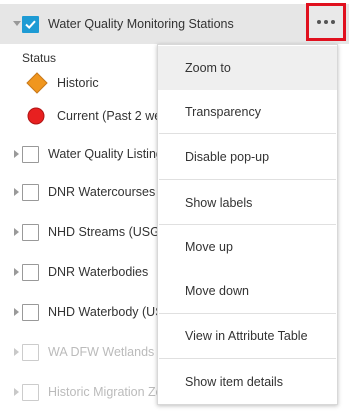  I want to click on layer-row-water-quality-monitoring-stations: Water Quality Monitoring Stations, so click(174, 24).